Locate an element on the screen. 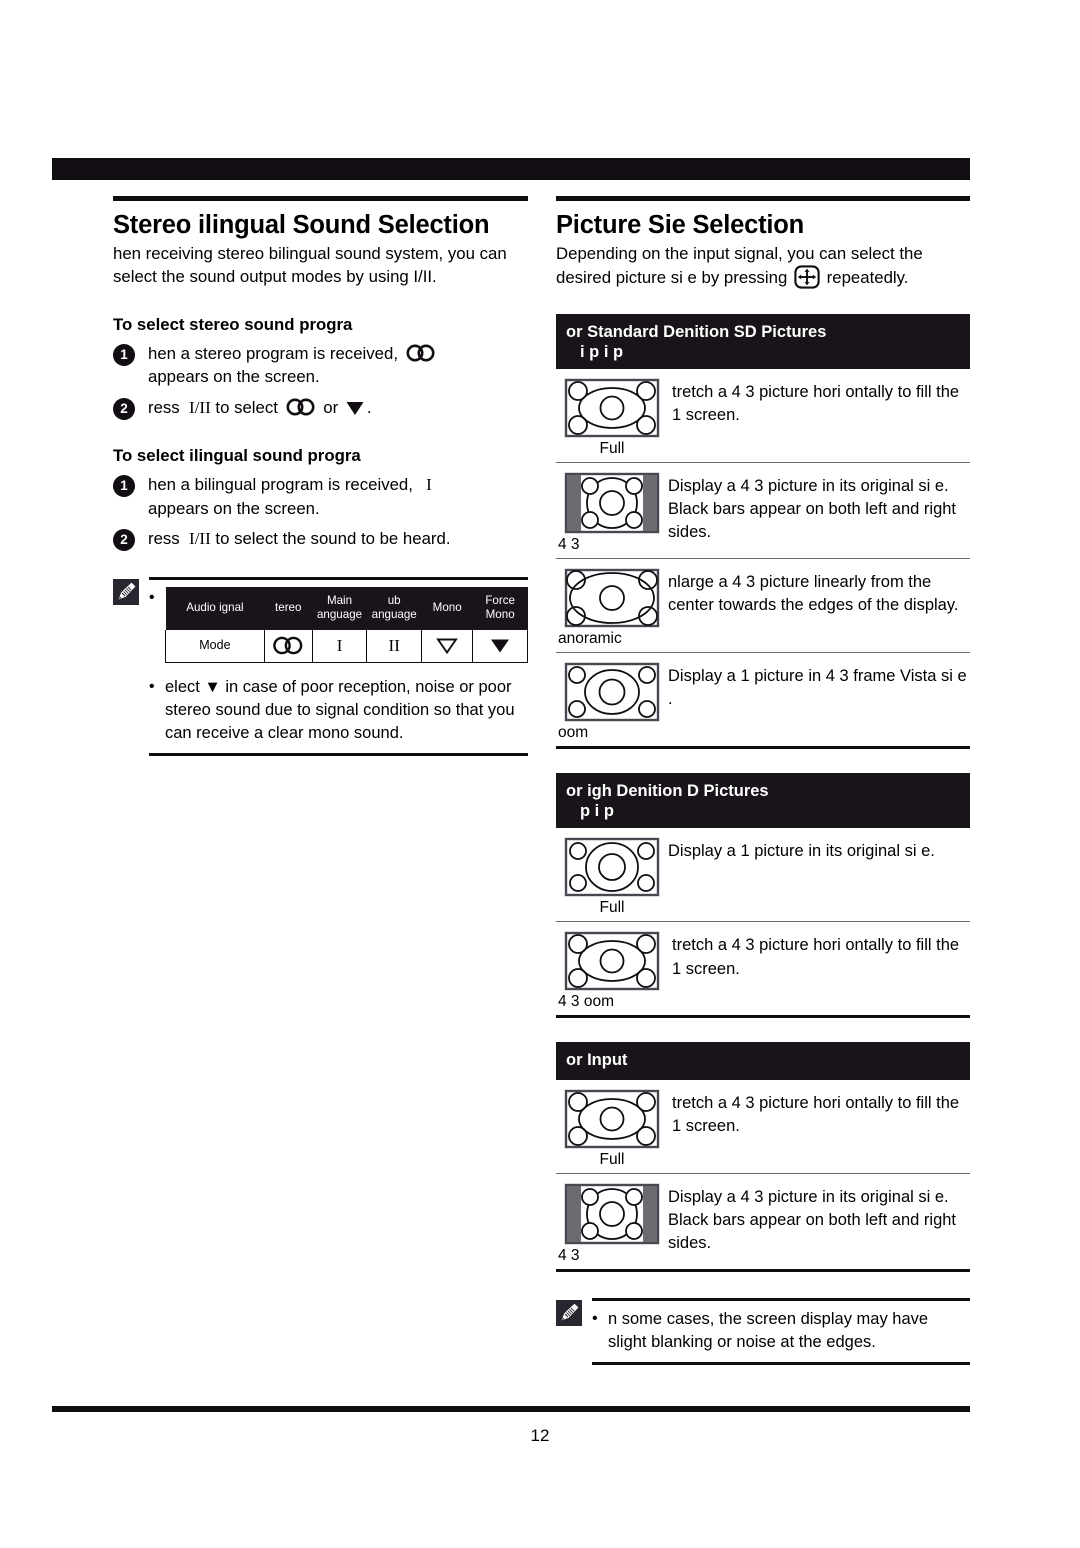 This screenshot has width=1080, height=1548. bottom-rule is located at coordinates (511, 1409).